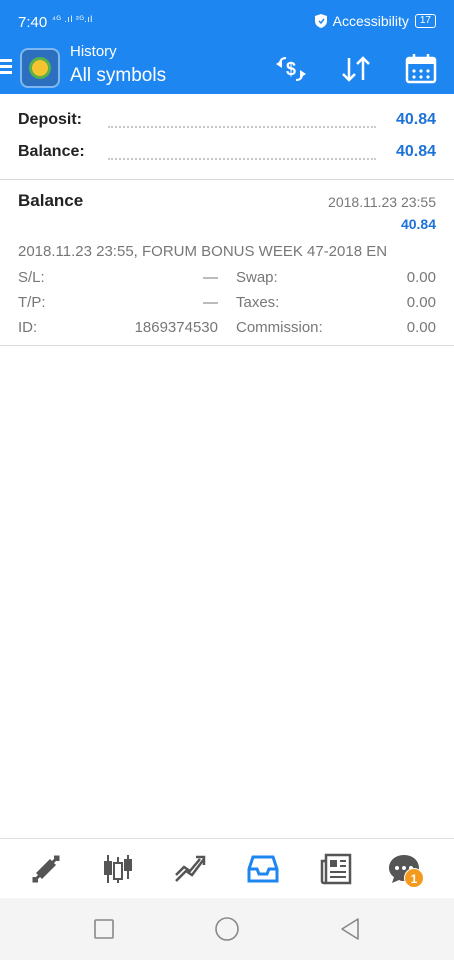 The height and width of the screenshot is (960, 454). What do you see at coordinates (227, 137) in the screenshot?
I see `summary-block: Deposit: 40.84 Balance: 40.84` at bounding box center [227, 137].